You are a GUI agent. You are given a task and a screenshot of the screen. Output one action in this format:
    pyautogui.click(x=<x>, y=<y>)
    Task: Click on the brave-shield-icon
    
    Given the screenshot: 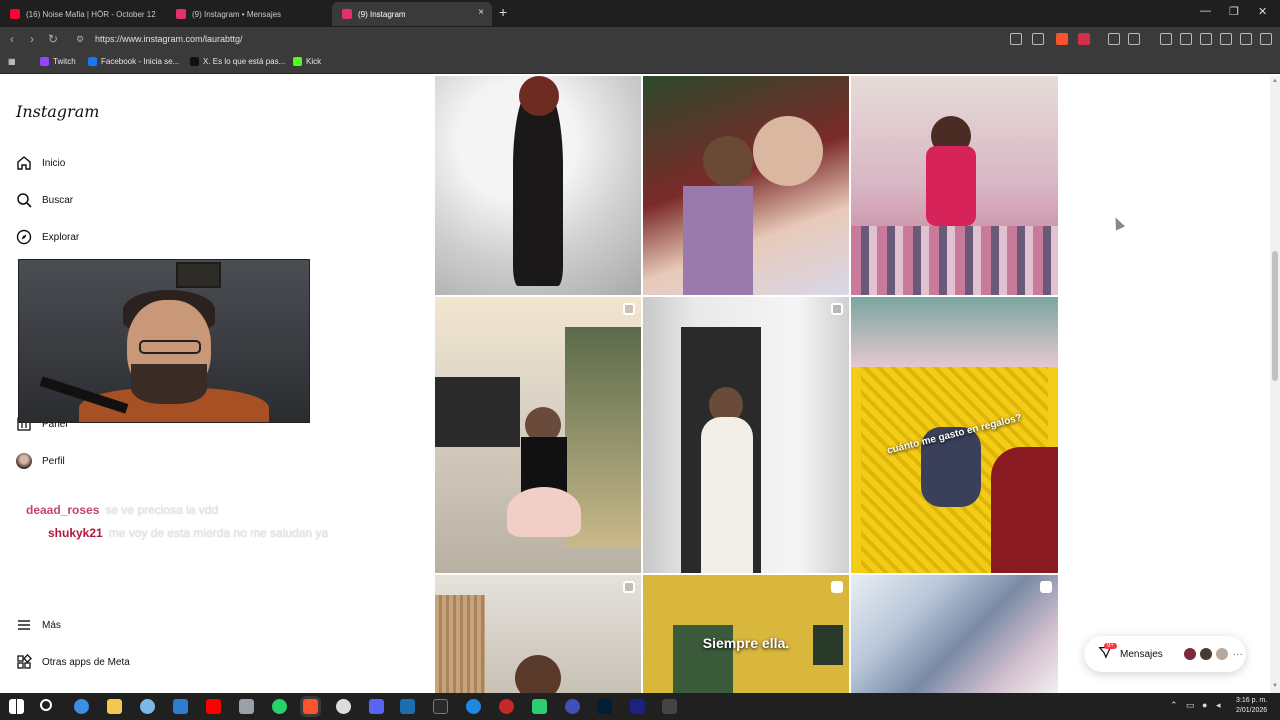 What is the action you would take?
    pyautogui.click(x=1062, y=39)
    